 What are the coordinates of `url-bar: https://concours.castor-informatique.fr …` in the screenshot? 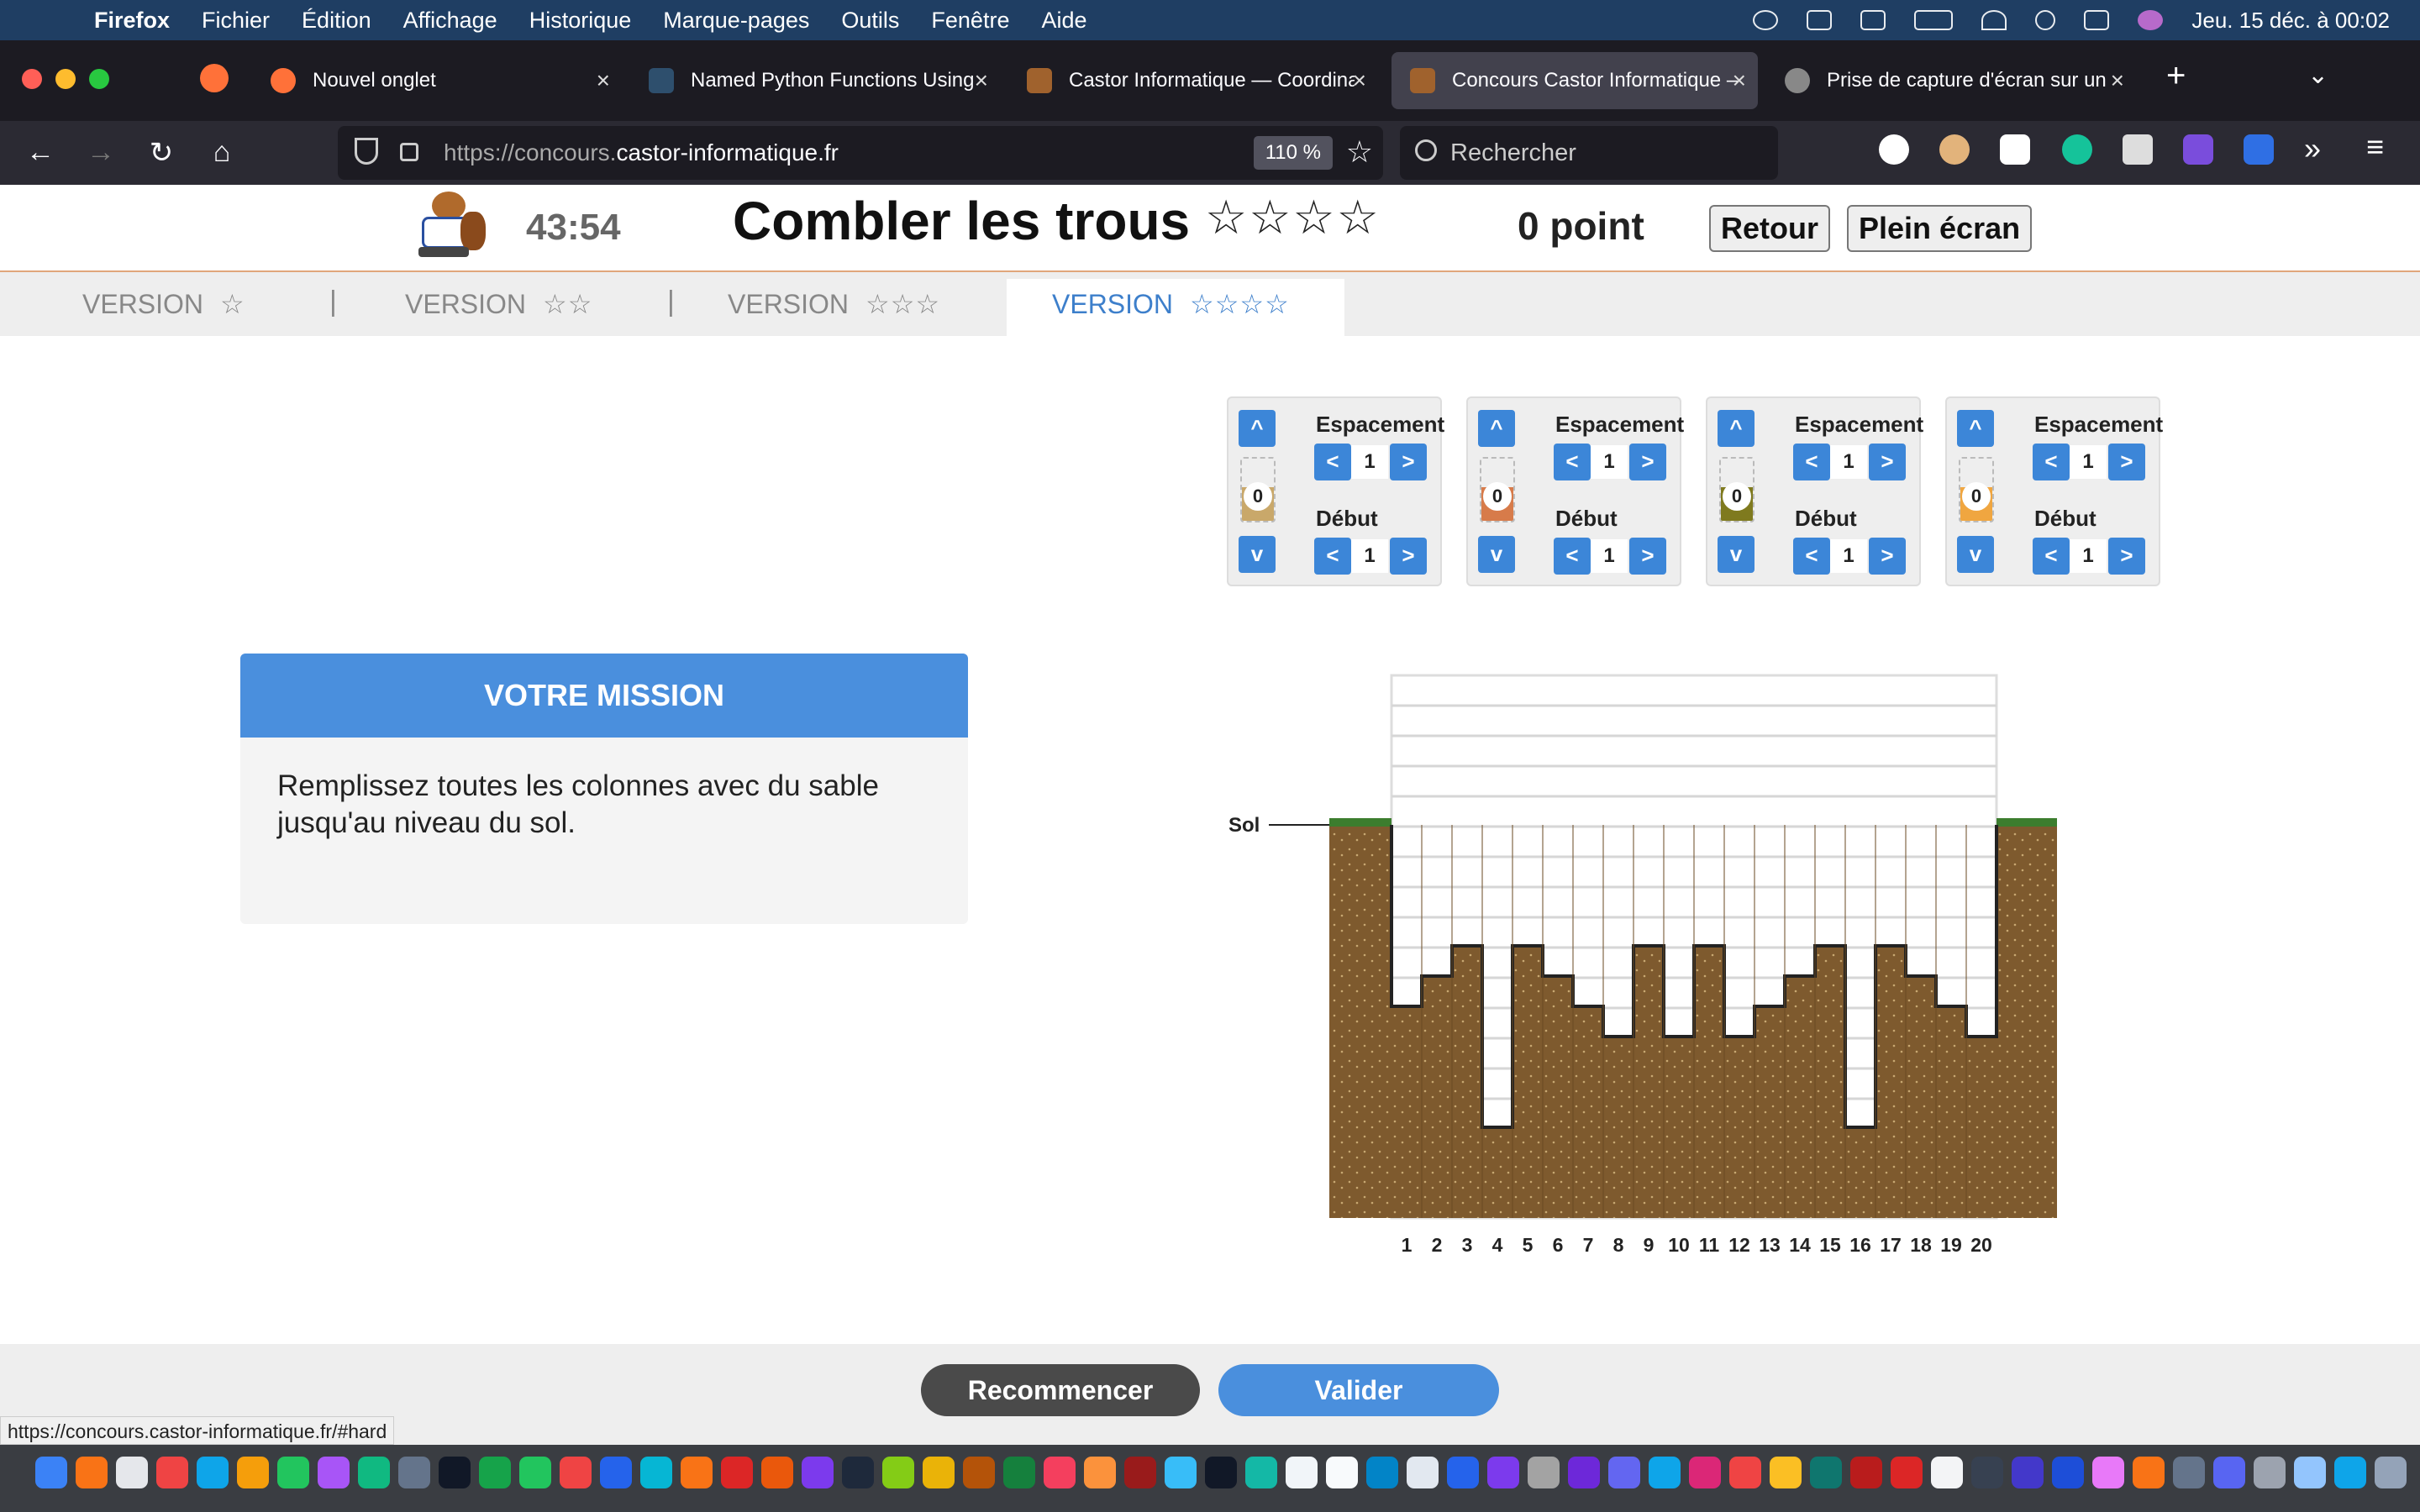 It's located at (861, 153).